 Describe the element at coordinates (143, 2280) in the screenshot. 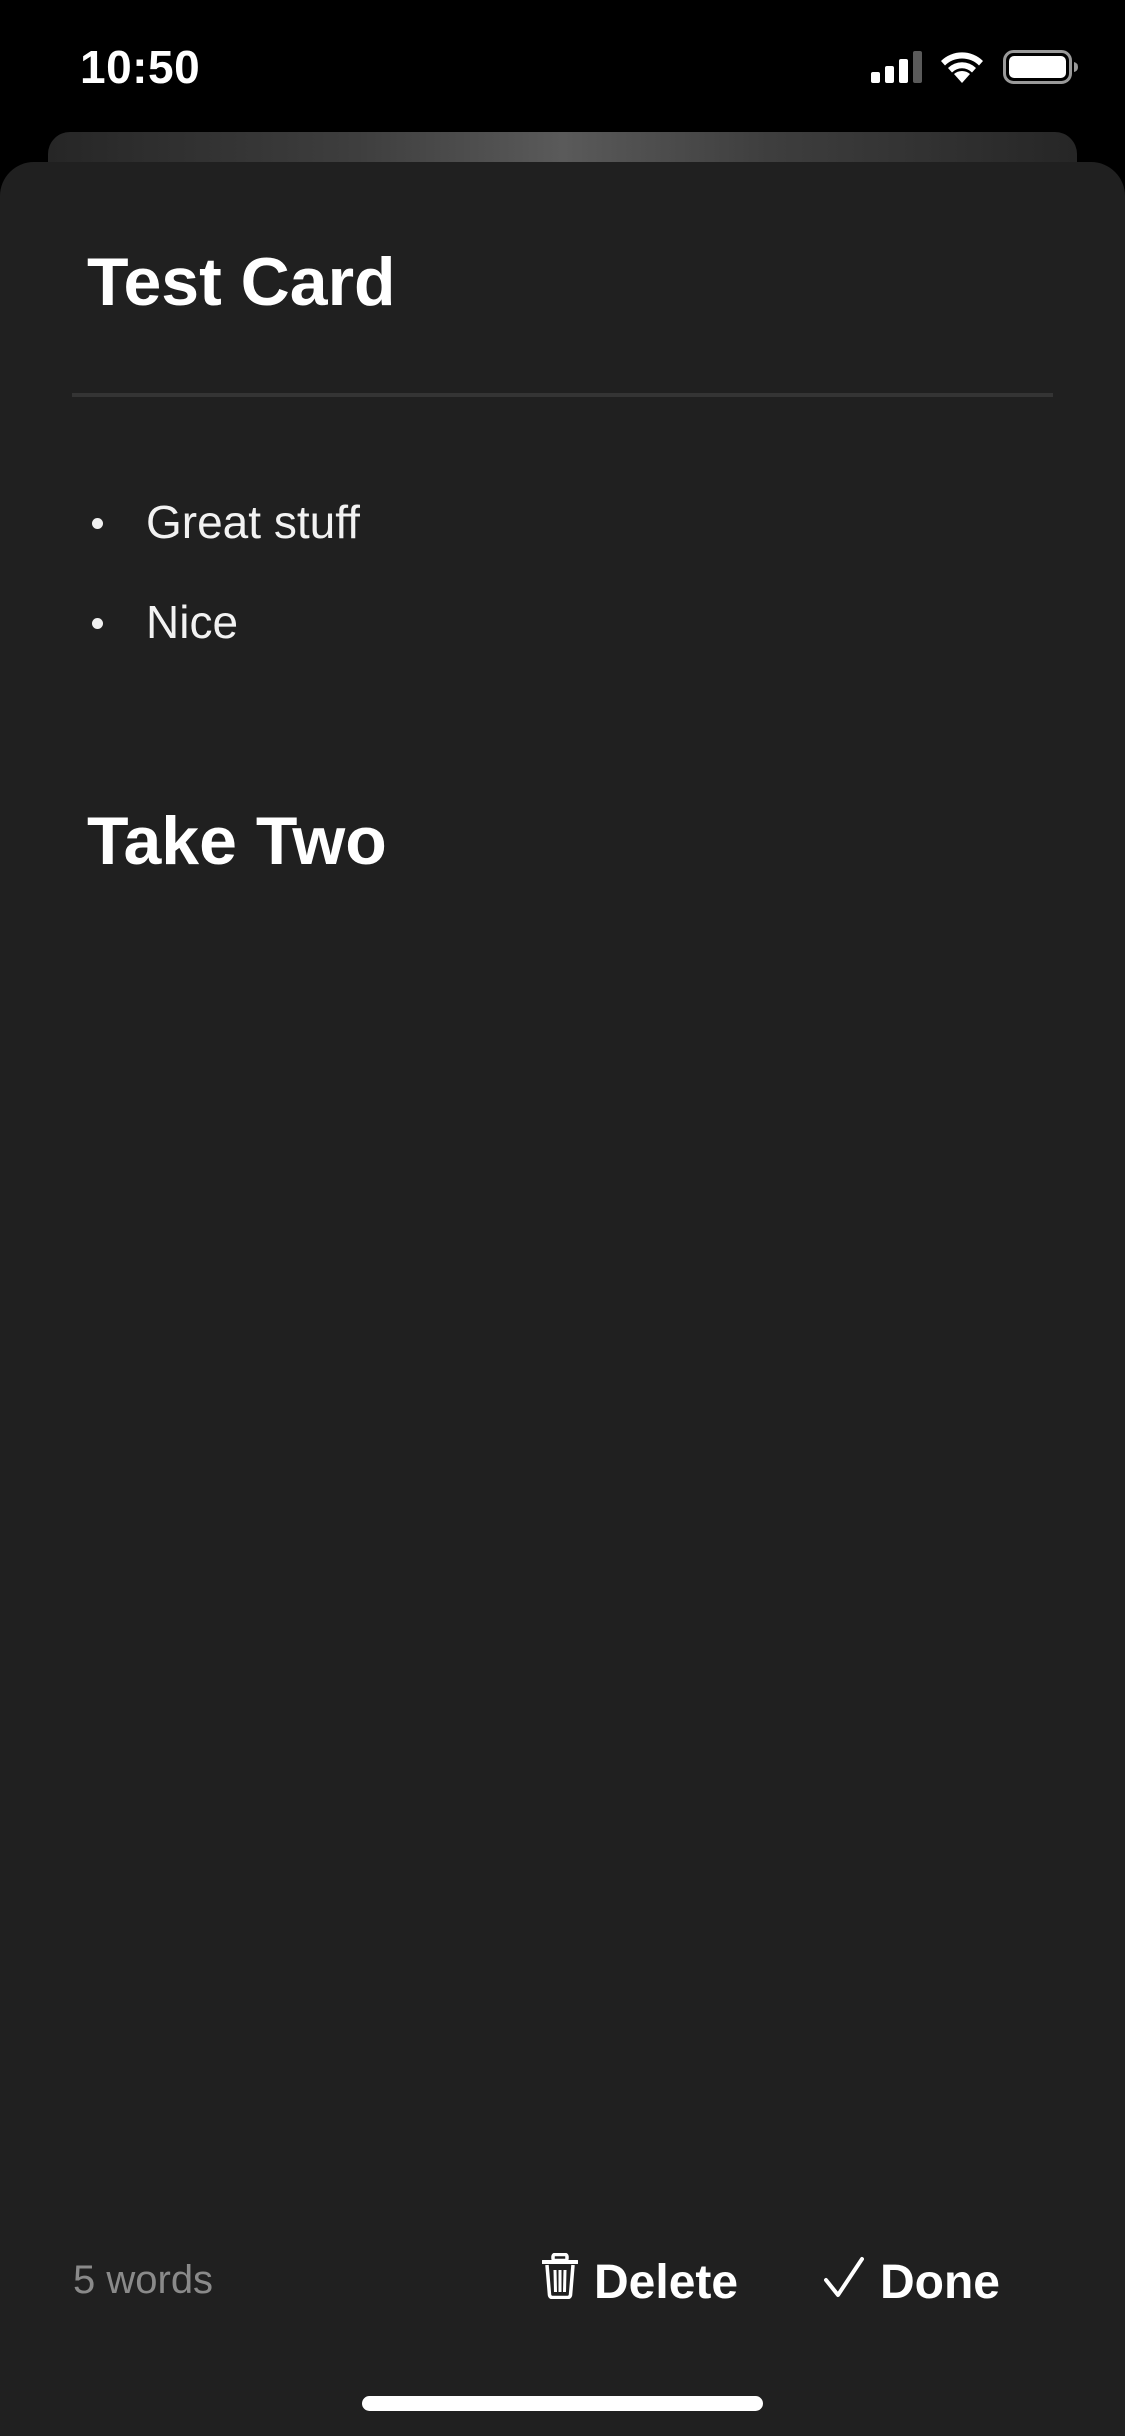

I see `word-count: 5 words` at that location.